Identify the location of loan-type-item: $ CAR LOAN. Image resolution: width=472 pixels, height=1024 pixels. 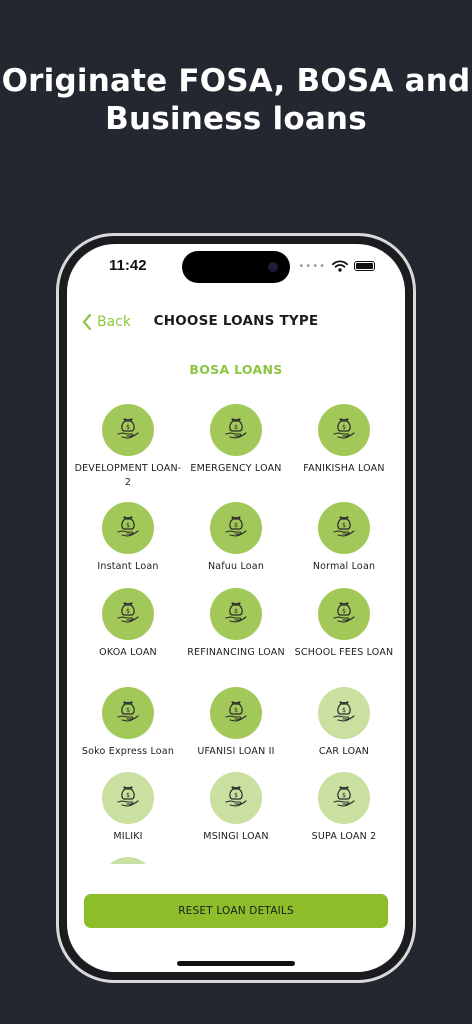
(344, 733).